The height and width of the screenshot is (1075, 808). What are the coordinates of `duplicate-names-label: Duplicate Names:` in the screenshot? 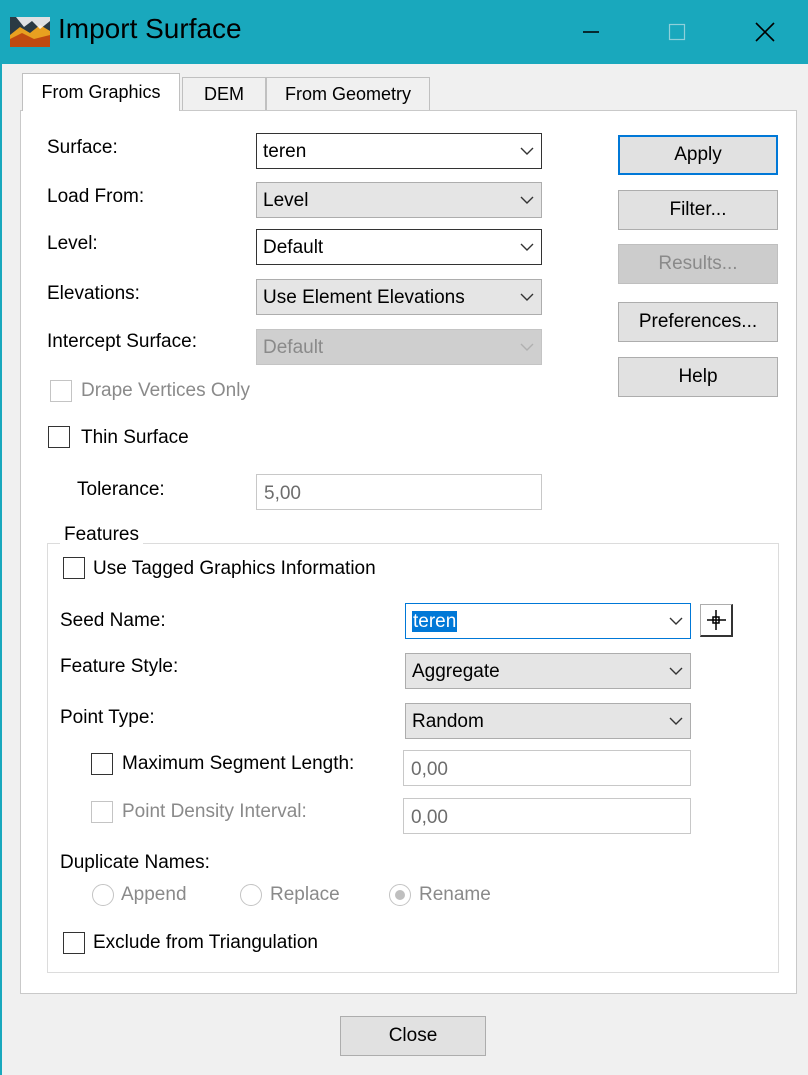 It's located at (135, 862).